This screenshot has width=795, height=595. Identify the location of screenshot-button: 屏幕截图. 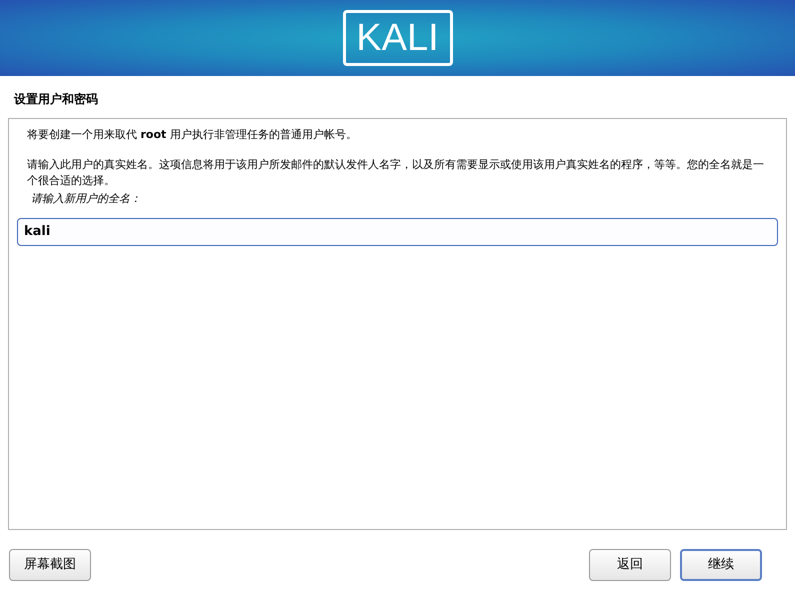
(50, 565).